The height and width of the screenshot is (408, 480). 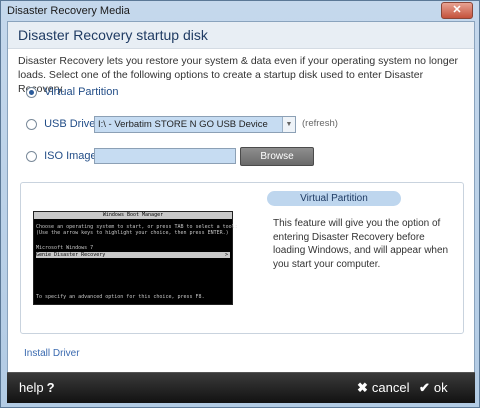 I want to click on virtual-partition-label: Virtual Partition, so click(x=81, y=92).